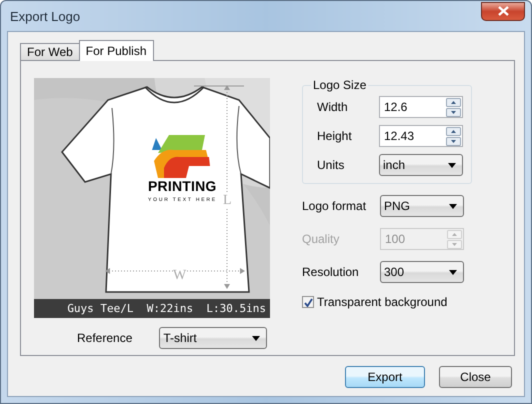  Describe the element at coordinates (332, 107) in the screenshot. I see `field-label: Width` at that location.